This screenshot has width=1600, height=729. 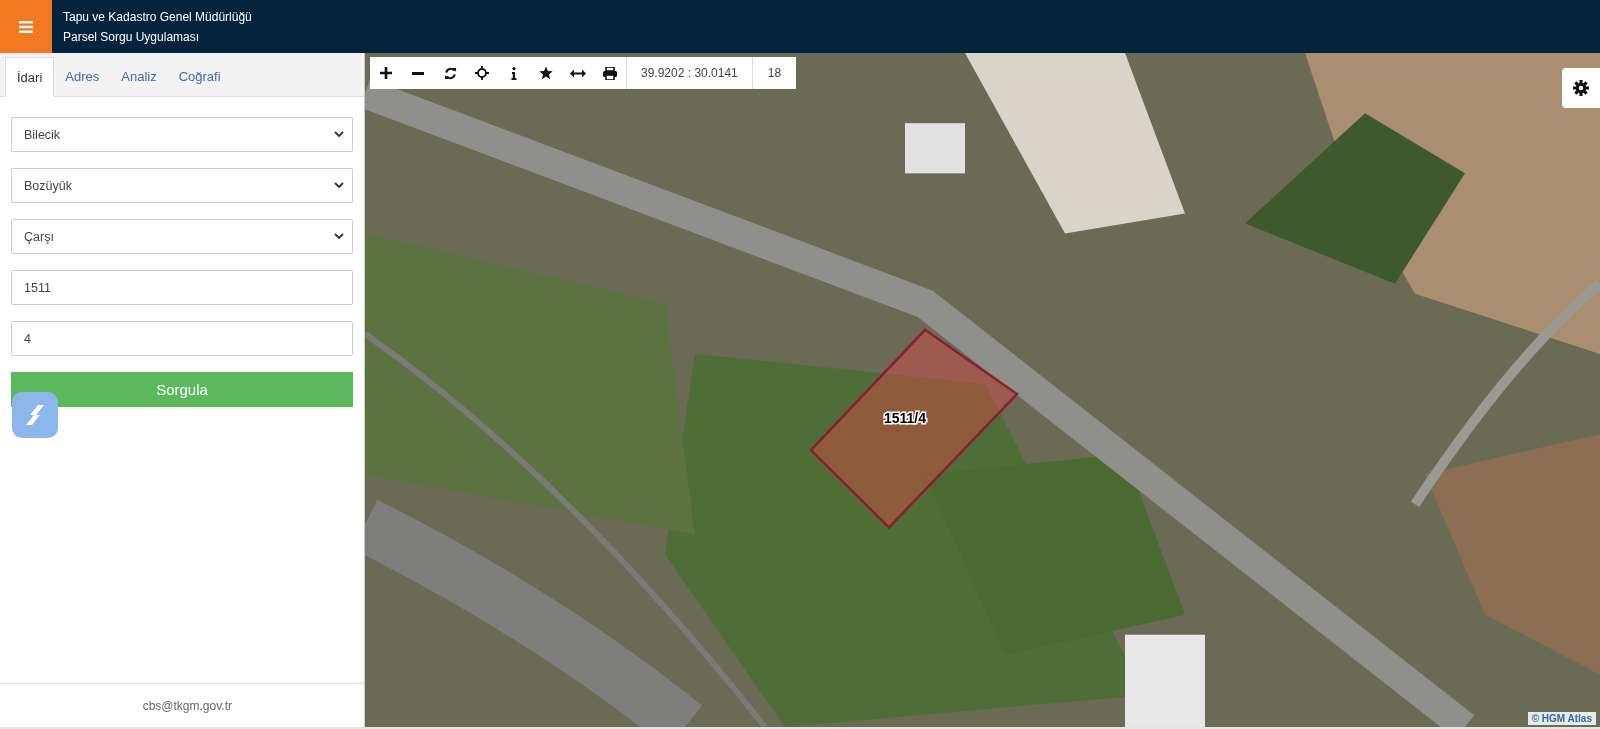 What do you see at coordinates (131, 36) in the screenshot?
I see `app-subtitle: Parsel Sorgu Uygulaması` at bounding box center [131, 36].